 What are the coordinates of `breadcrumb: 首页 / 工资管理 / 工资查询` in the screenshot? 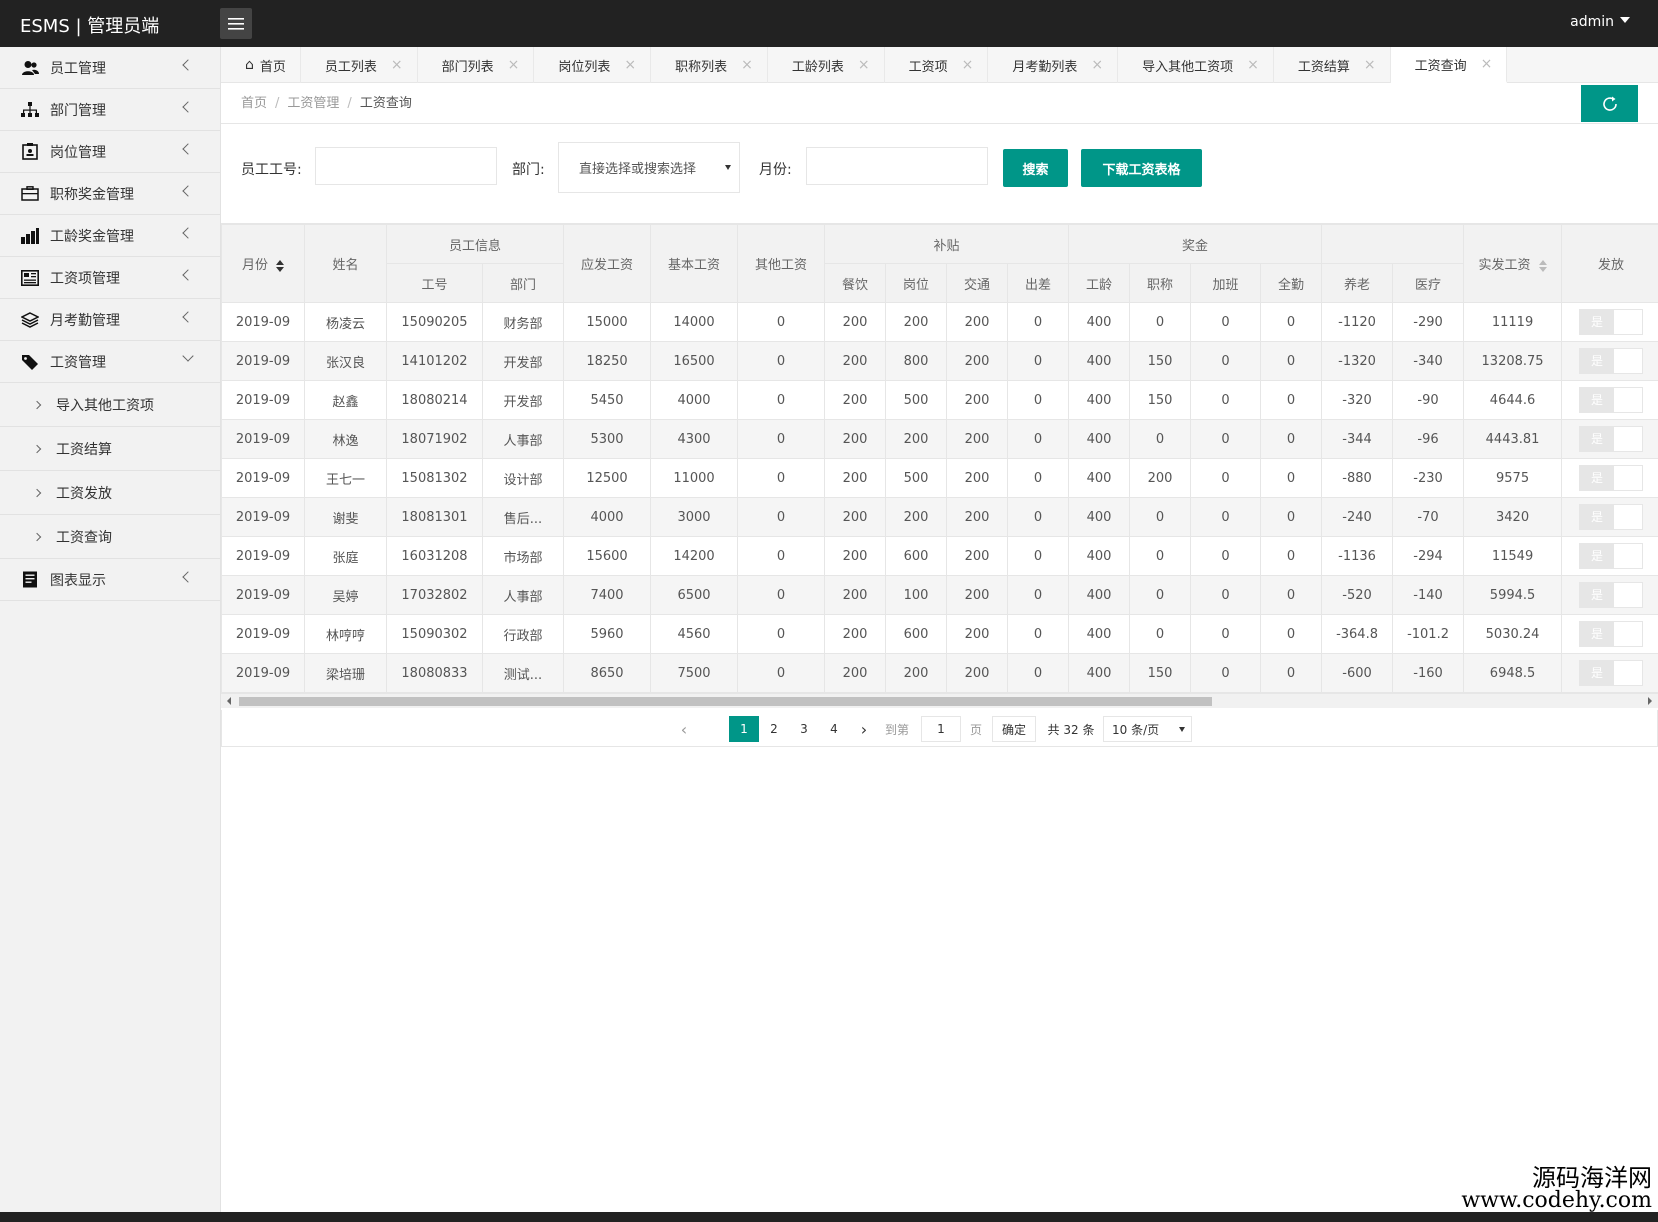 It's located at (326, 101).